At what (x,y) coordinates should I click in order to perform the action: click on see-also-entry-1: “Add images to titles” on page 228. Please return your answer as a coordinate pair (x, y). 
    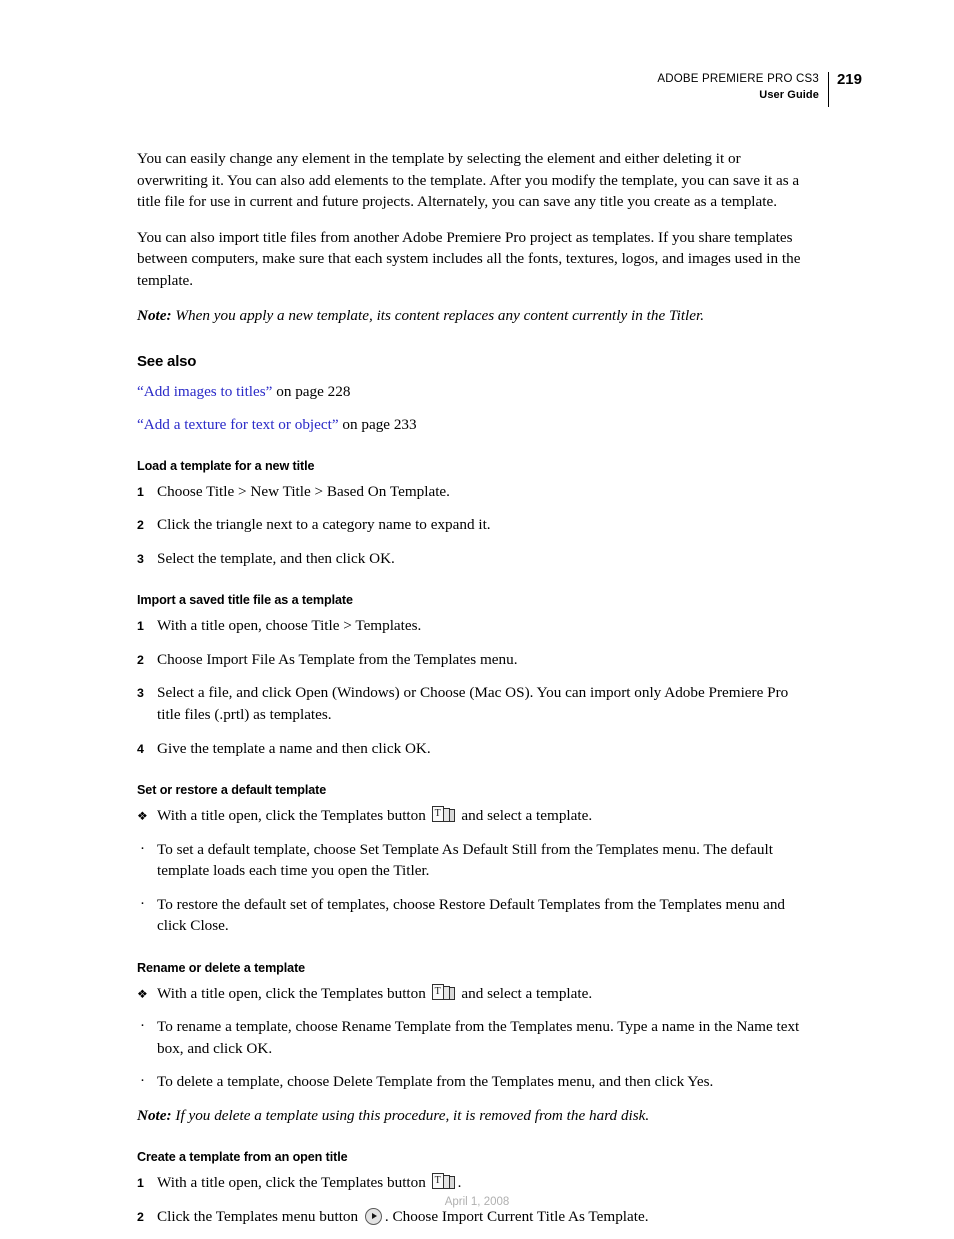
    Looking at the image, I should click on (476, 391).